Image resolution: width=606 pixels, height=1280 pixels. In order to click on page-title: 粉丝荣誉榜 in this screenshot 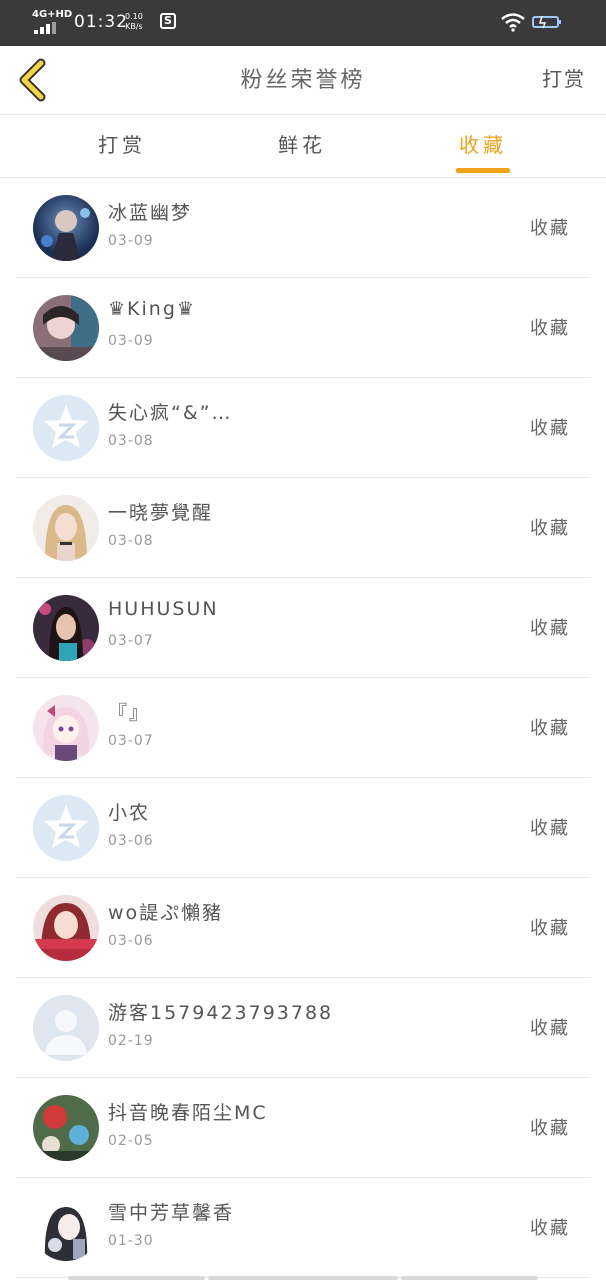, I will do `click(303, 80)`.